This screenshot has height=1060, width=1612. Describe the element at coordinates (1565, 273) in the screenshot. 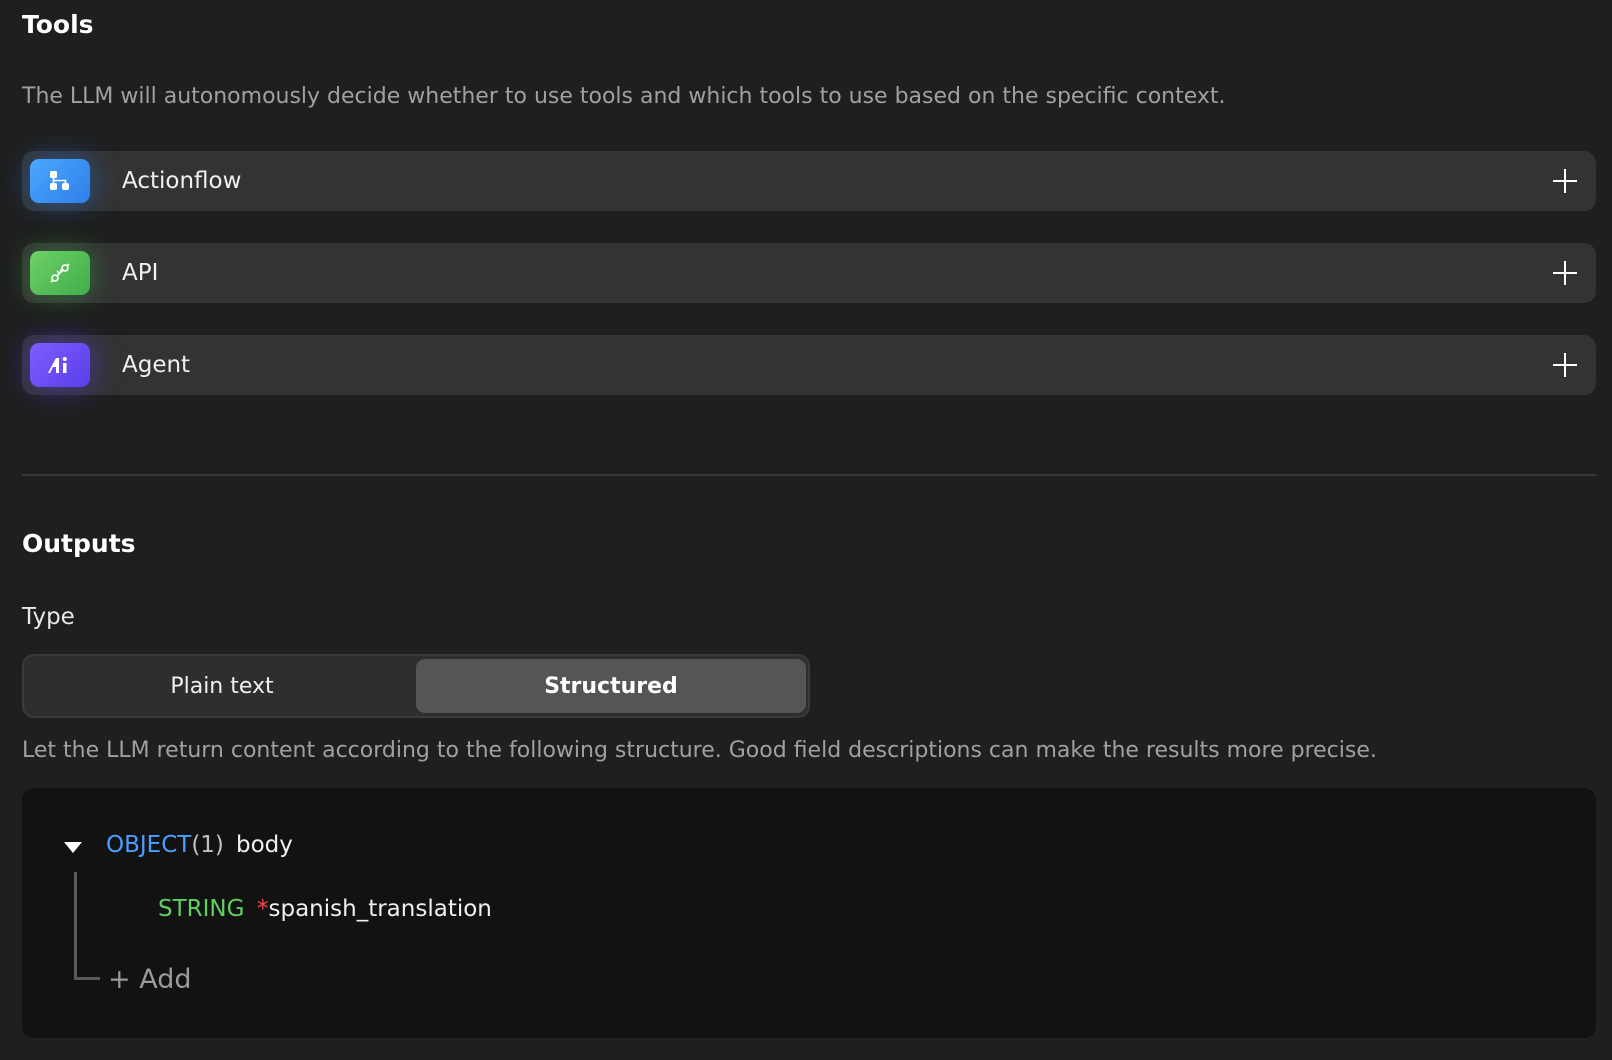

I see `add-api-plus-icon` at that location.